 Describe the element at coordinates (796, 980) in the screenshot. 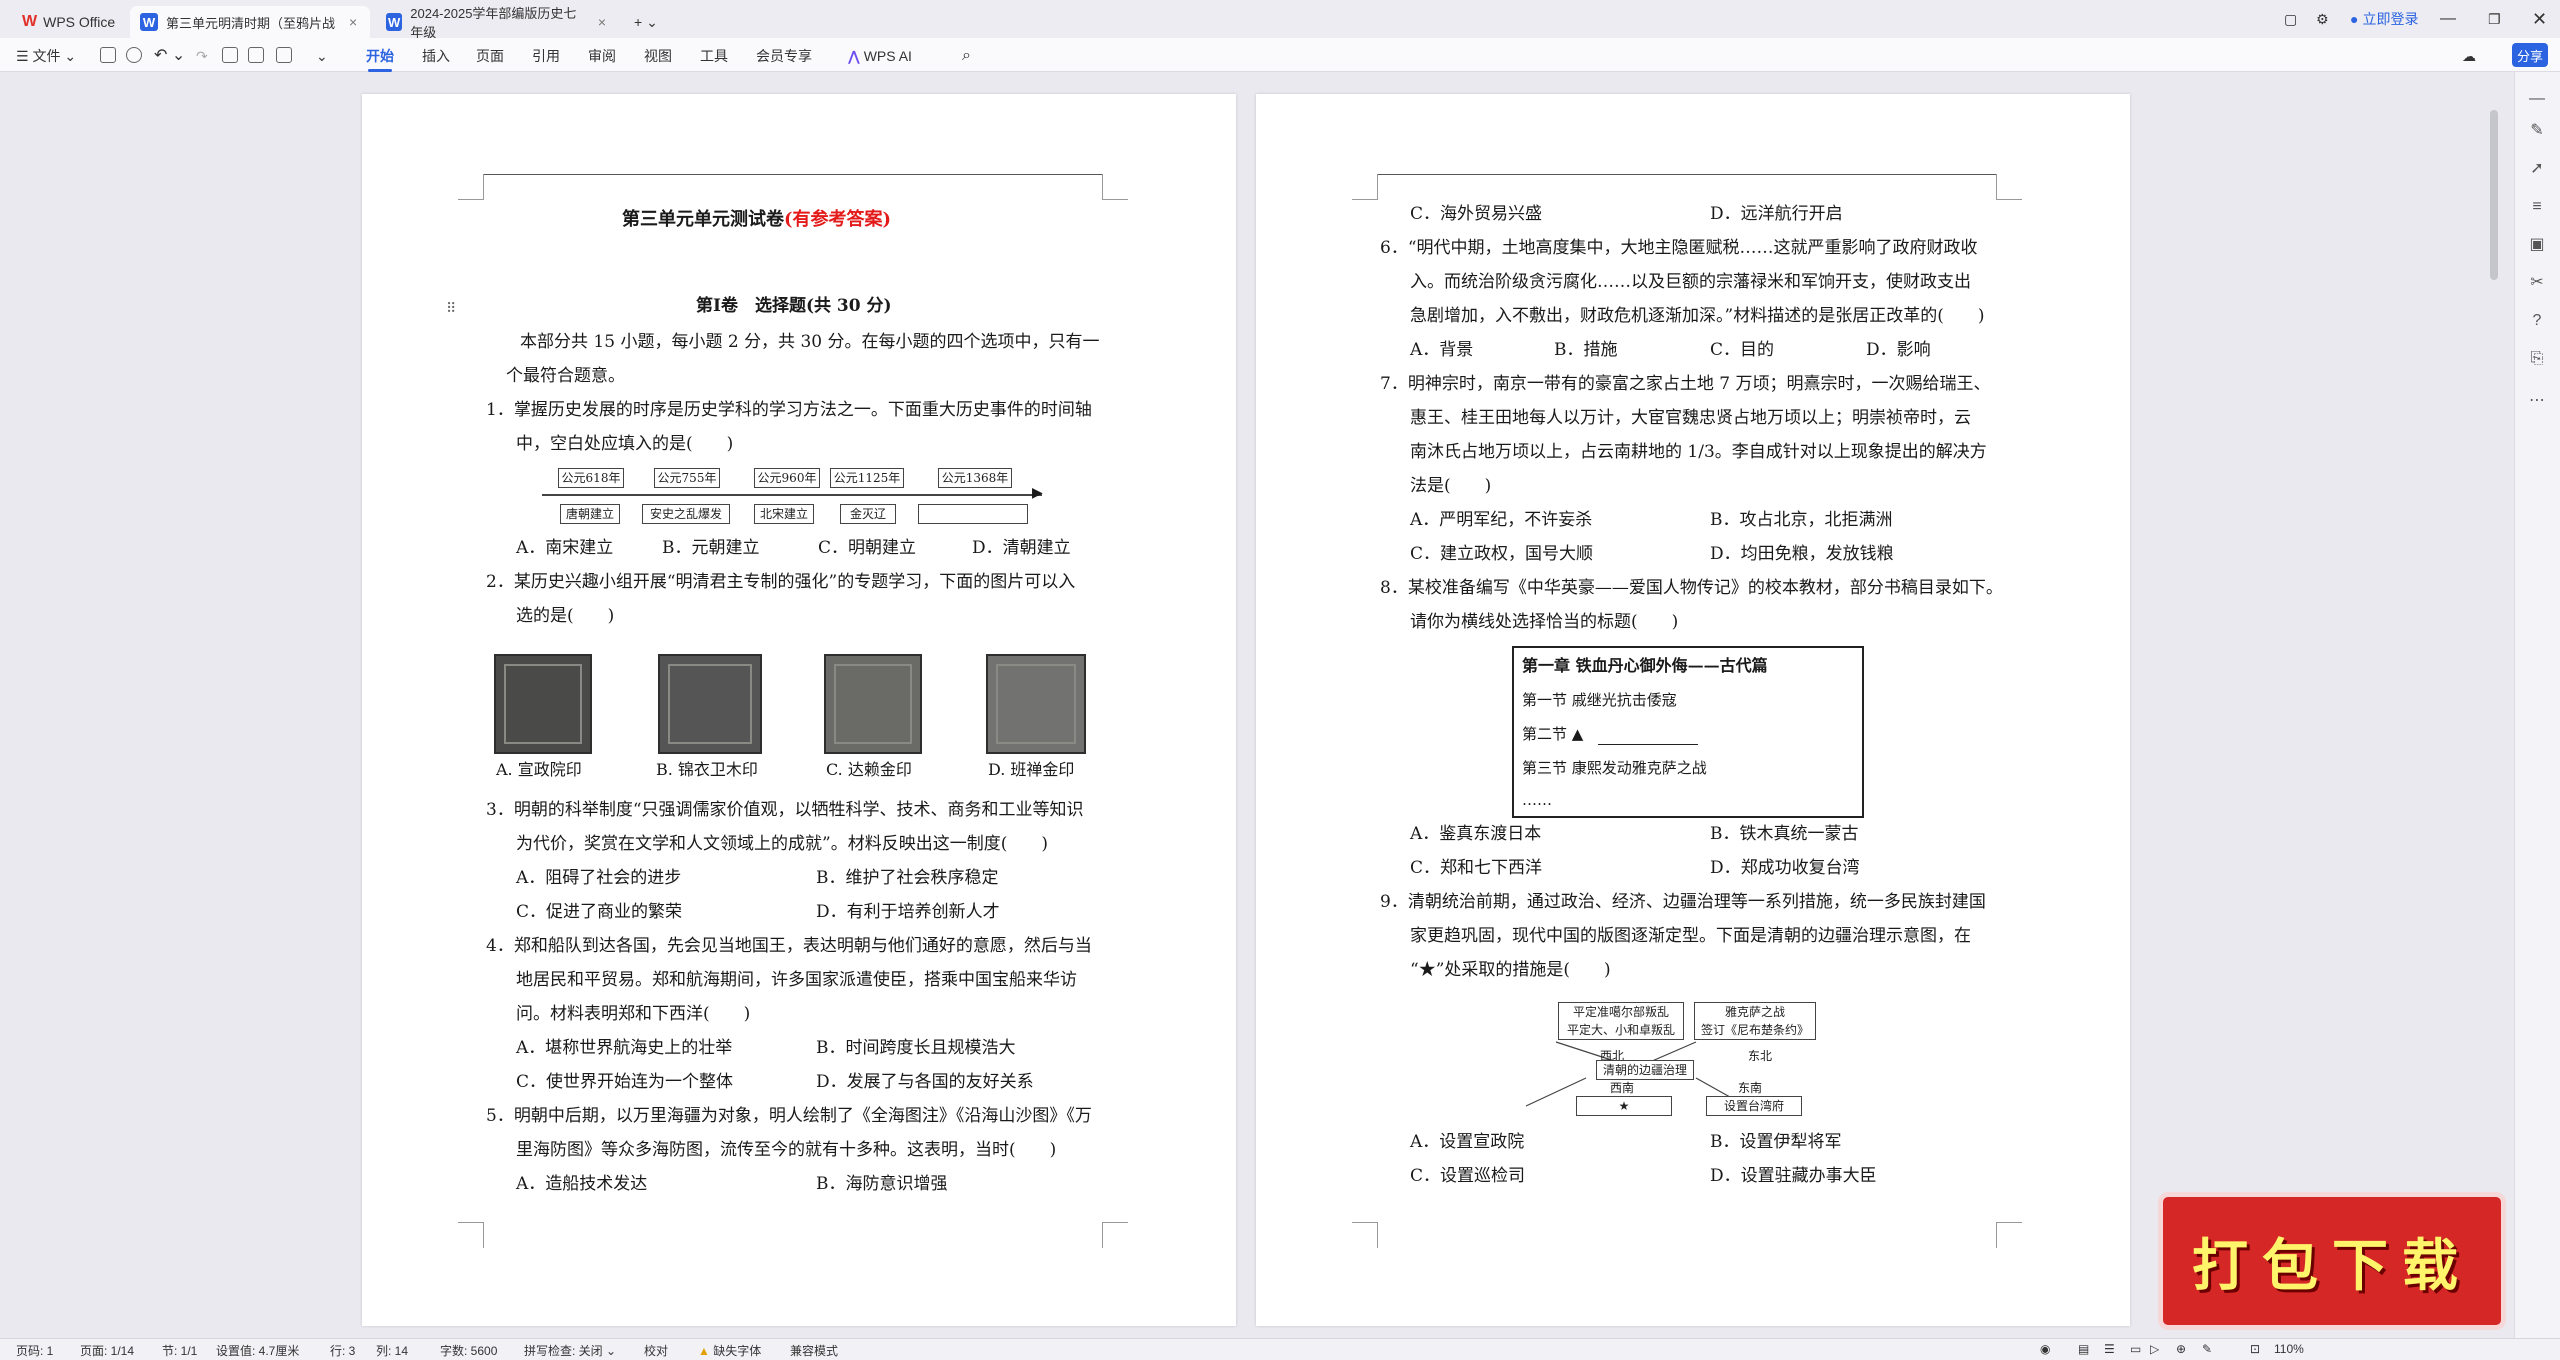

I see `question-4: 地居民和平贸易。郑和航海期间，许多国家派遣使臣，搭乘中国宝船来华访` at that location.